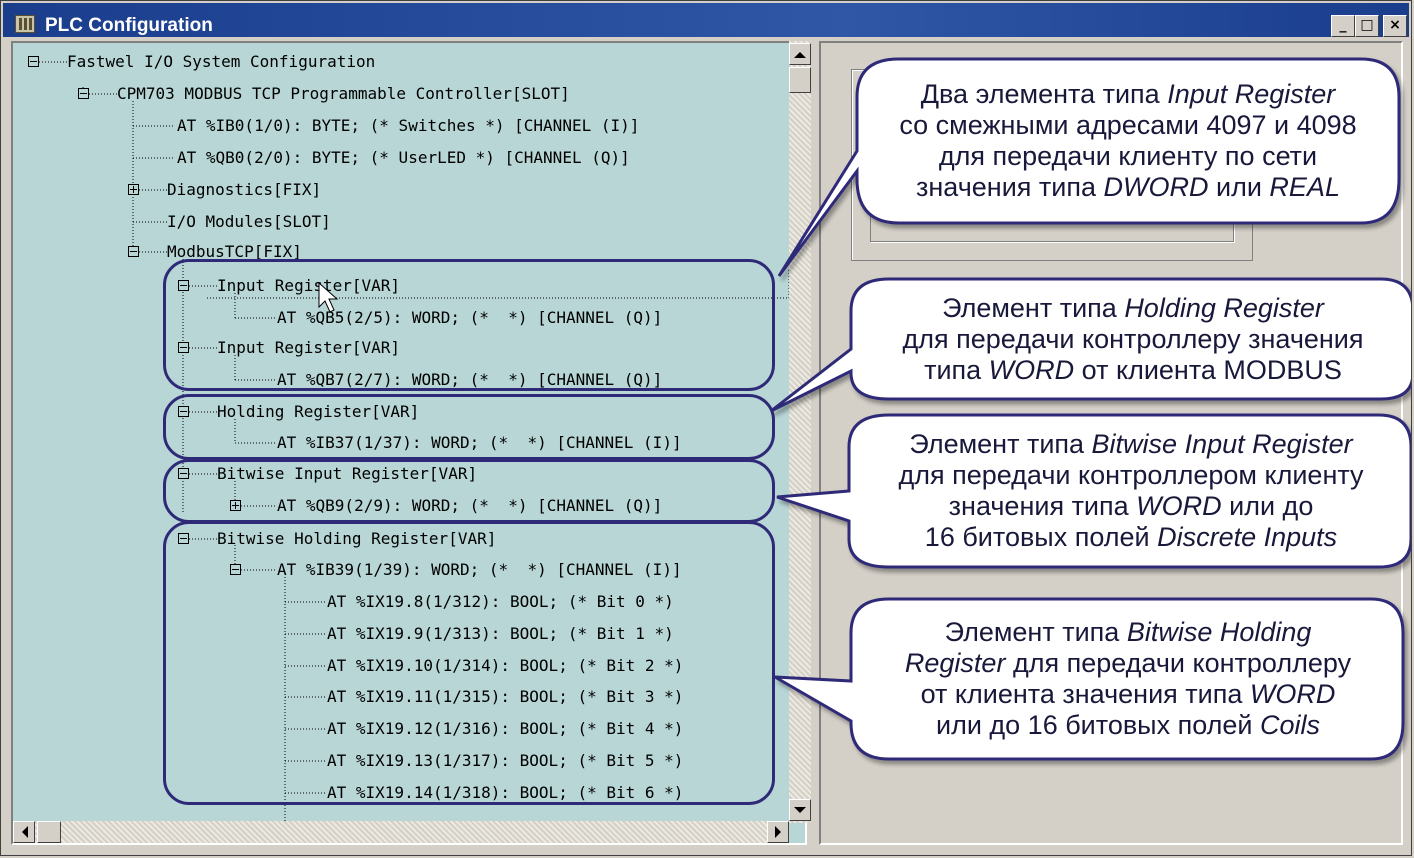 The image size is (1414, 858). I want to click on callout-1-line-4-c: или, so click(1239, 187).